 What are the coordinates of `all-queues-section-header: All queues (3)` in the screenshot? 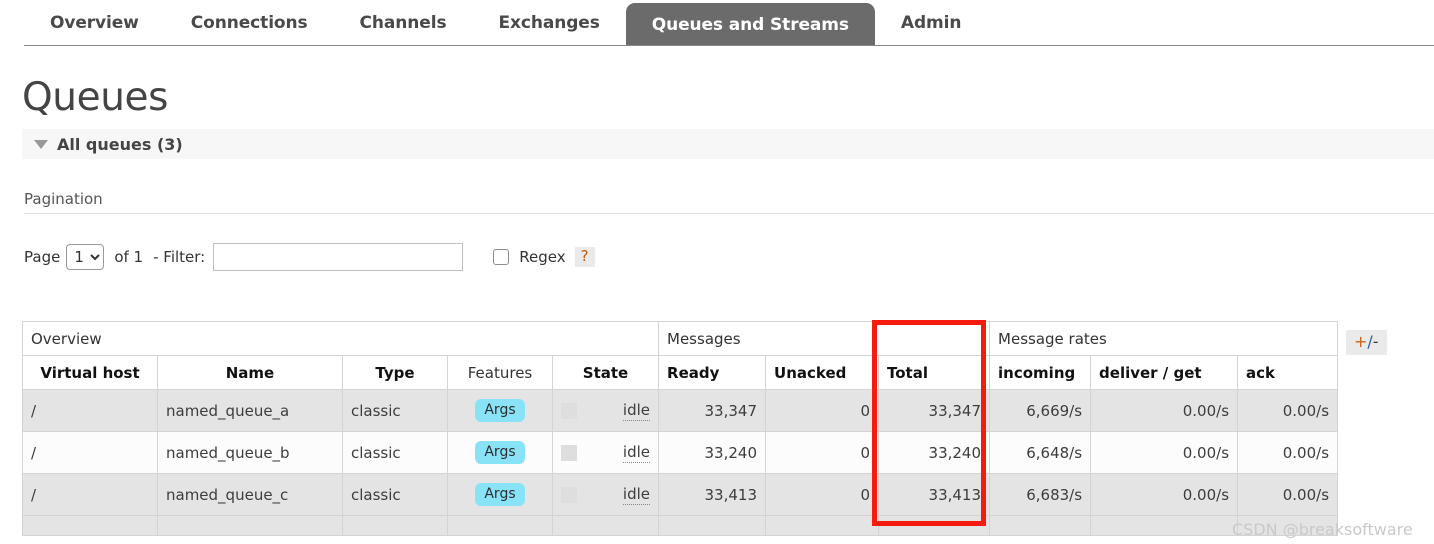 It's located at (728, 144).